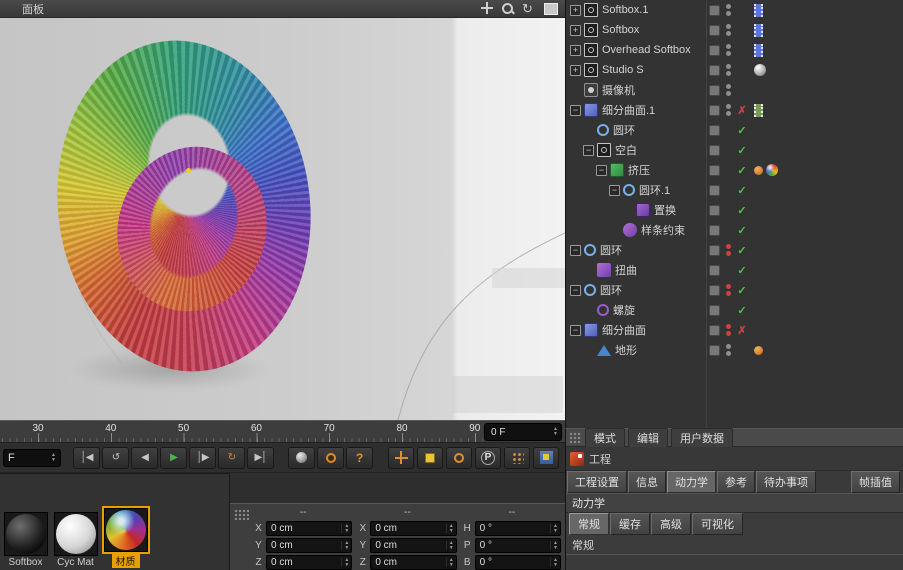 This screenshot has height=570, width=903. What do you see at coordinates (626, 150) in the screenshot?
I see `object-label: 空白` at bounding box center [626, 150].